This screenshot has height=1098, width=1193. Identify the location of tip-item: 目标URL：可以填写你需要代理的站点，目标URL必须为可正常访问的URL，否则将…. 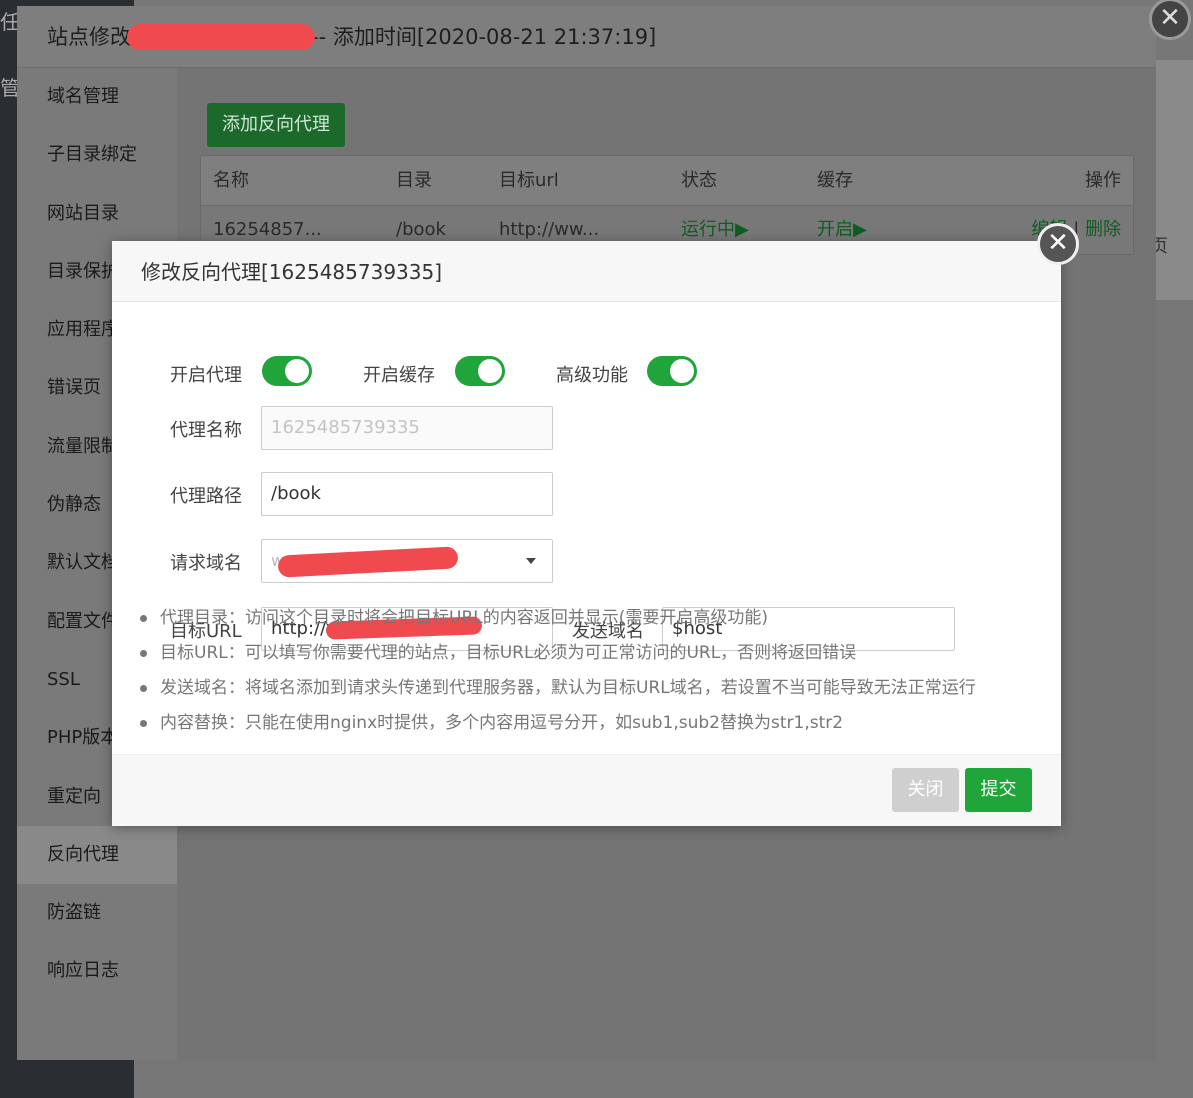
(580, 653).